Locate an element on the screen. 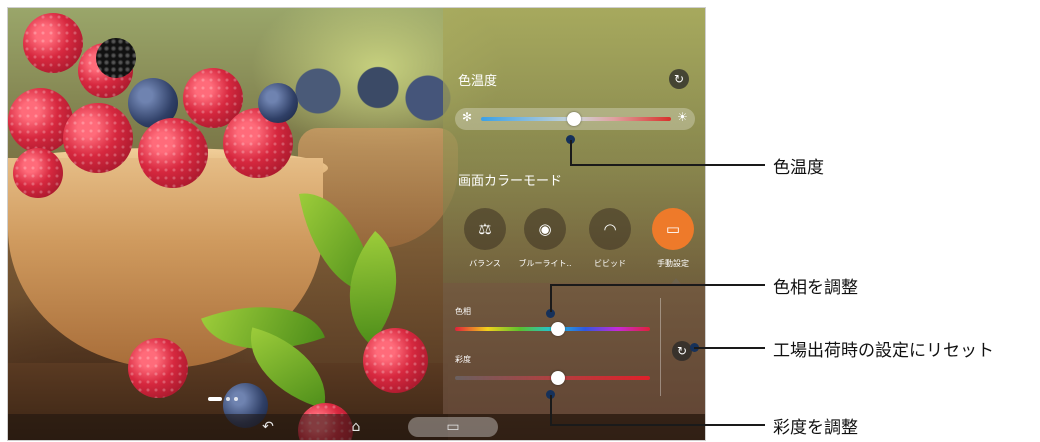 This screenshot has height=442, width=1040. home-icon: ⌂ is located at coordinates (356, 427).